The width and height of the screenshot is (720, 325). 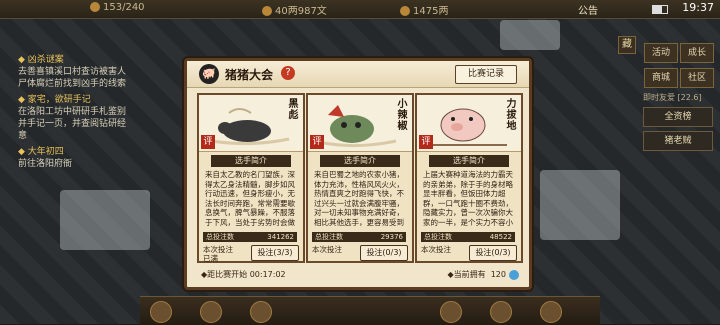 I want to click on contestant-name: 小辣椒, so click(x=400, y=114).